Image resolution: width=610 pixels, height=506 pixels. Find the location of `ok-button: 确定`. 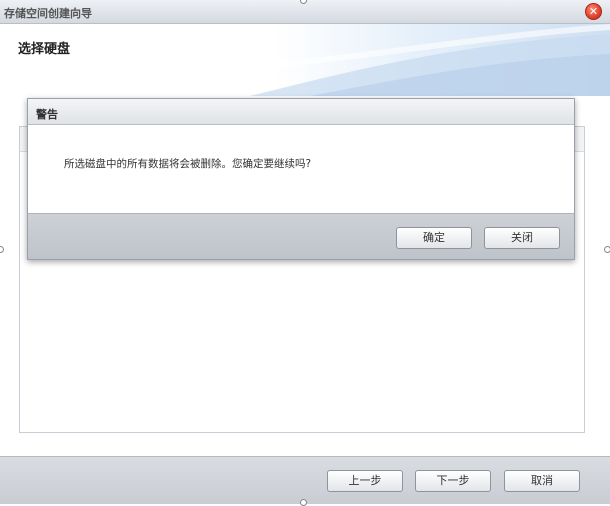

ok-button: 确定 is located at coordinates (434, 238).